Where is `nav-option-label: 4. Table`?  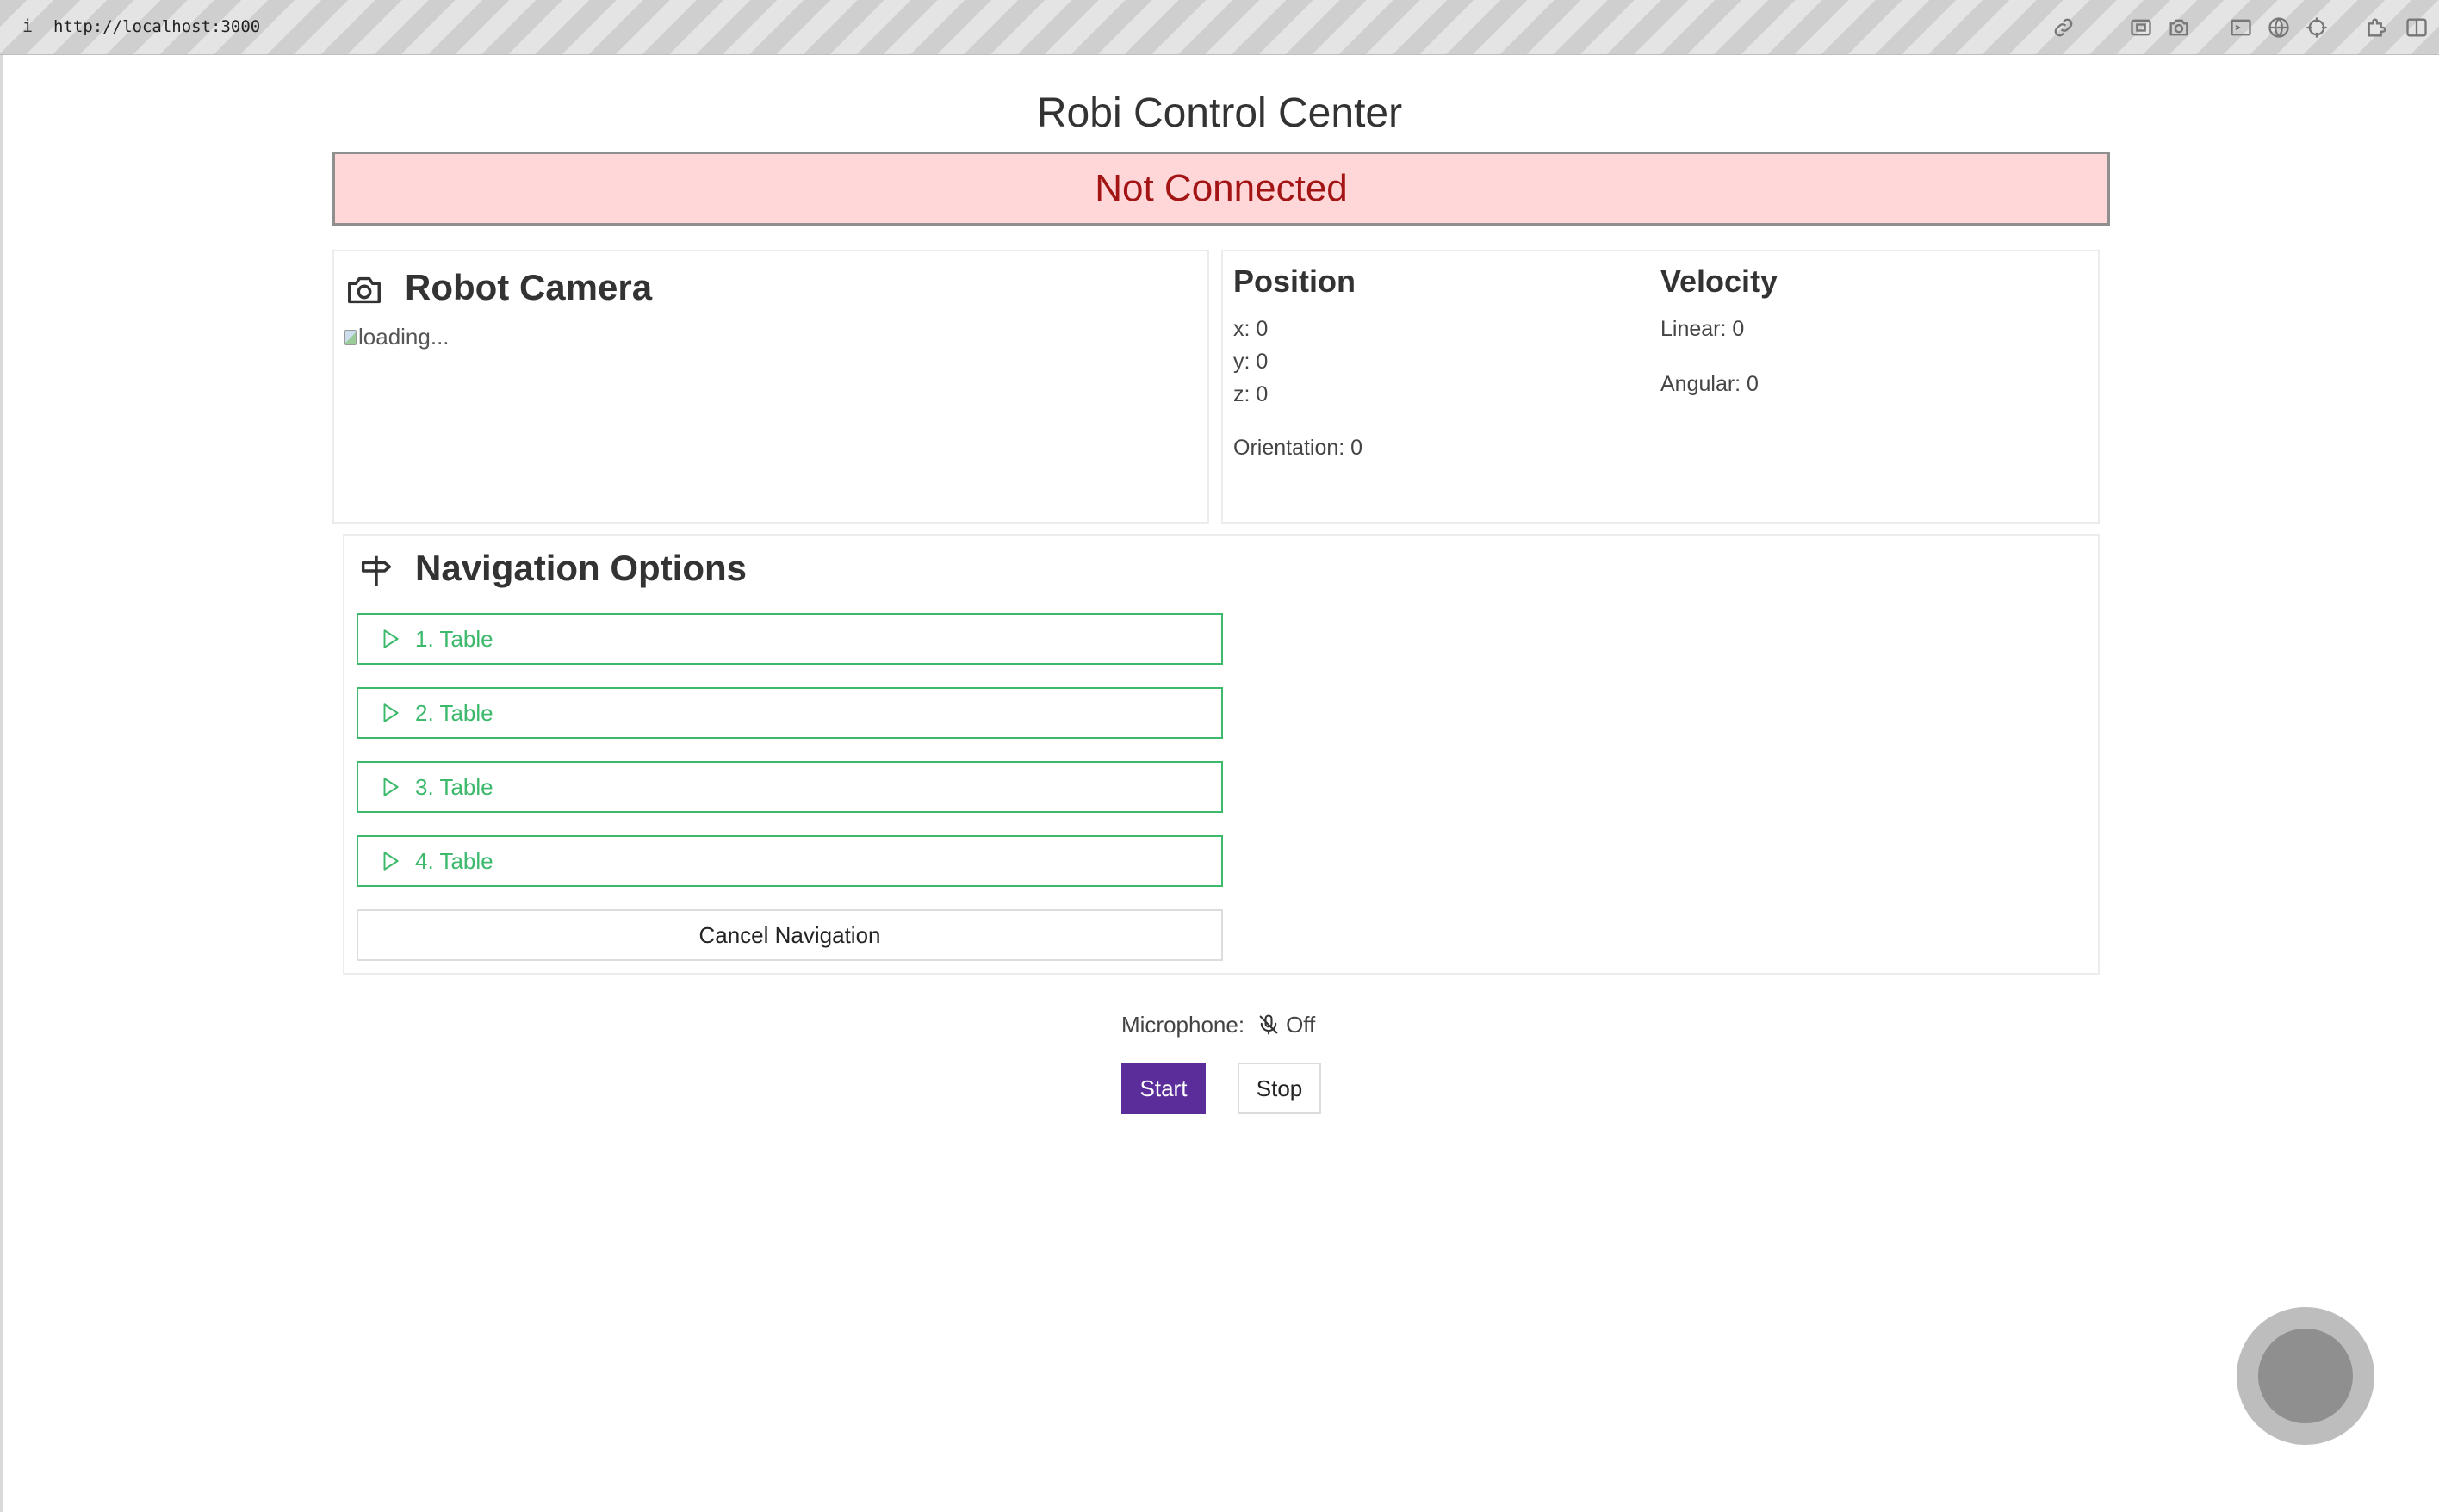
nav-option-label: 4. Table is located at coordinates (454, 861).